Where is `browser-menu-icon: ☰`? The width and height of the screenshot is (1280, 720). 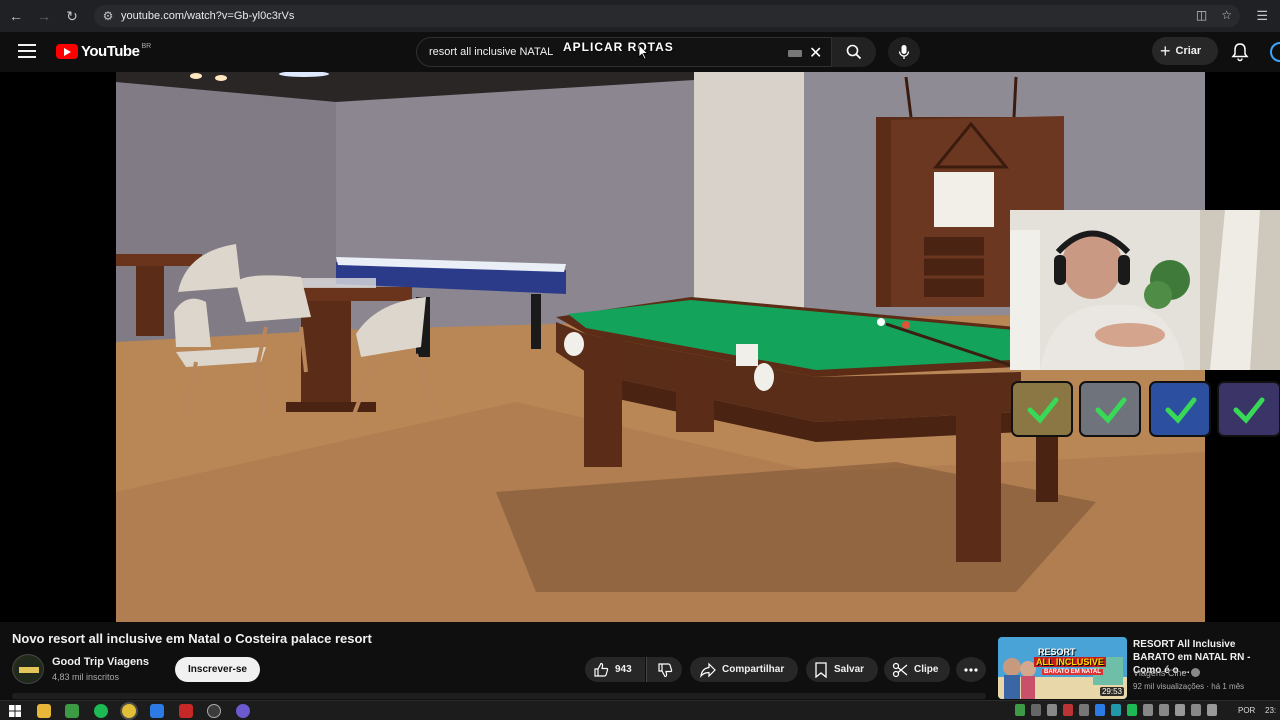 browser-menu-icon: ☰ is located at coordinates (1262, 16).